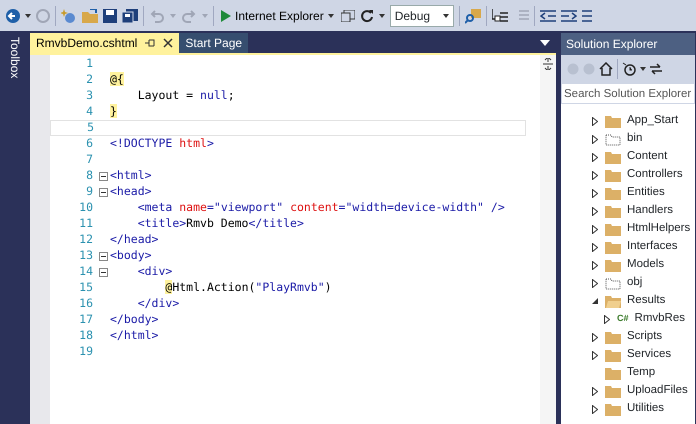 This screenshot has width=696, height=424. Describe the element at coordinates (628, 211) in the screenshot. I see `tree-item: Handlers` at that location.